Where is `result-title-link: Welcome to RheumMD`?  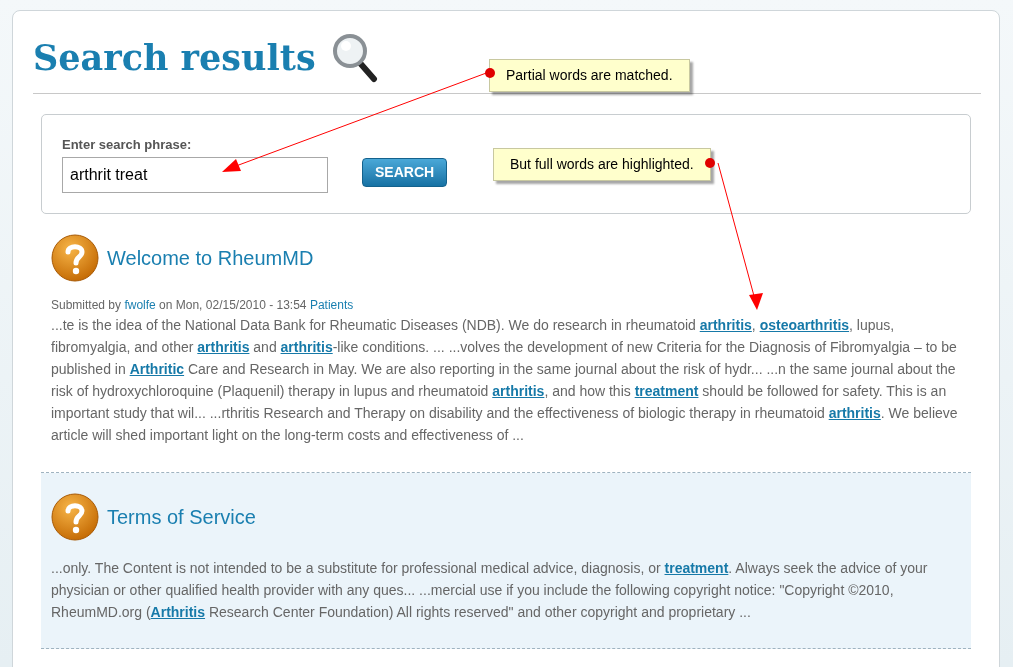
result-title-link: Welcome to RheumMD is located at coordinates (210, 258).